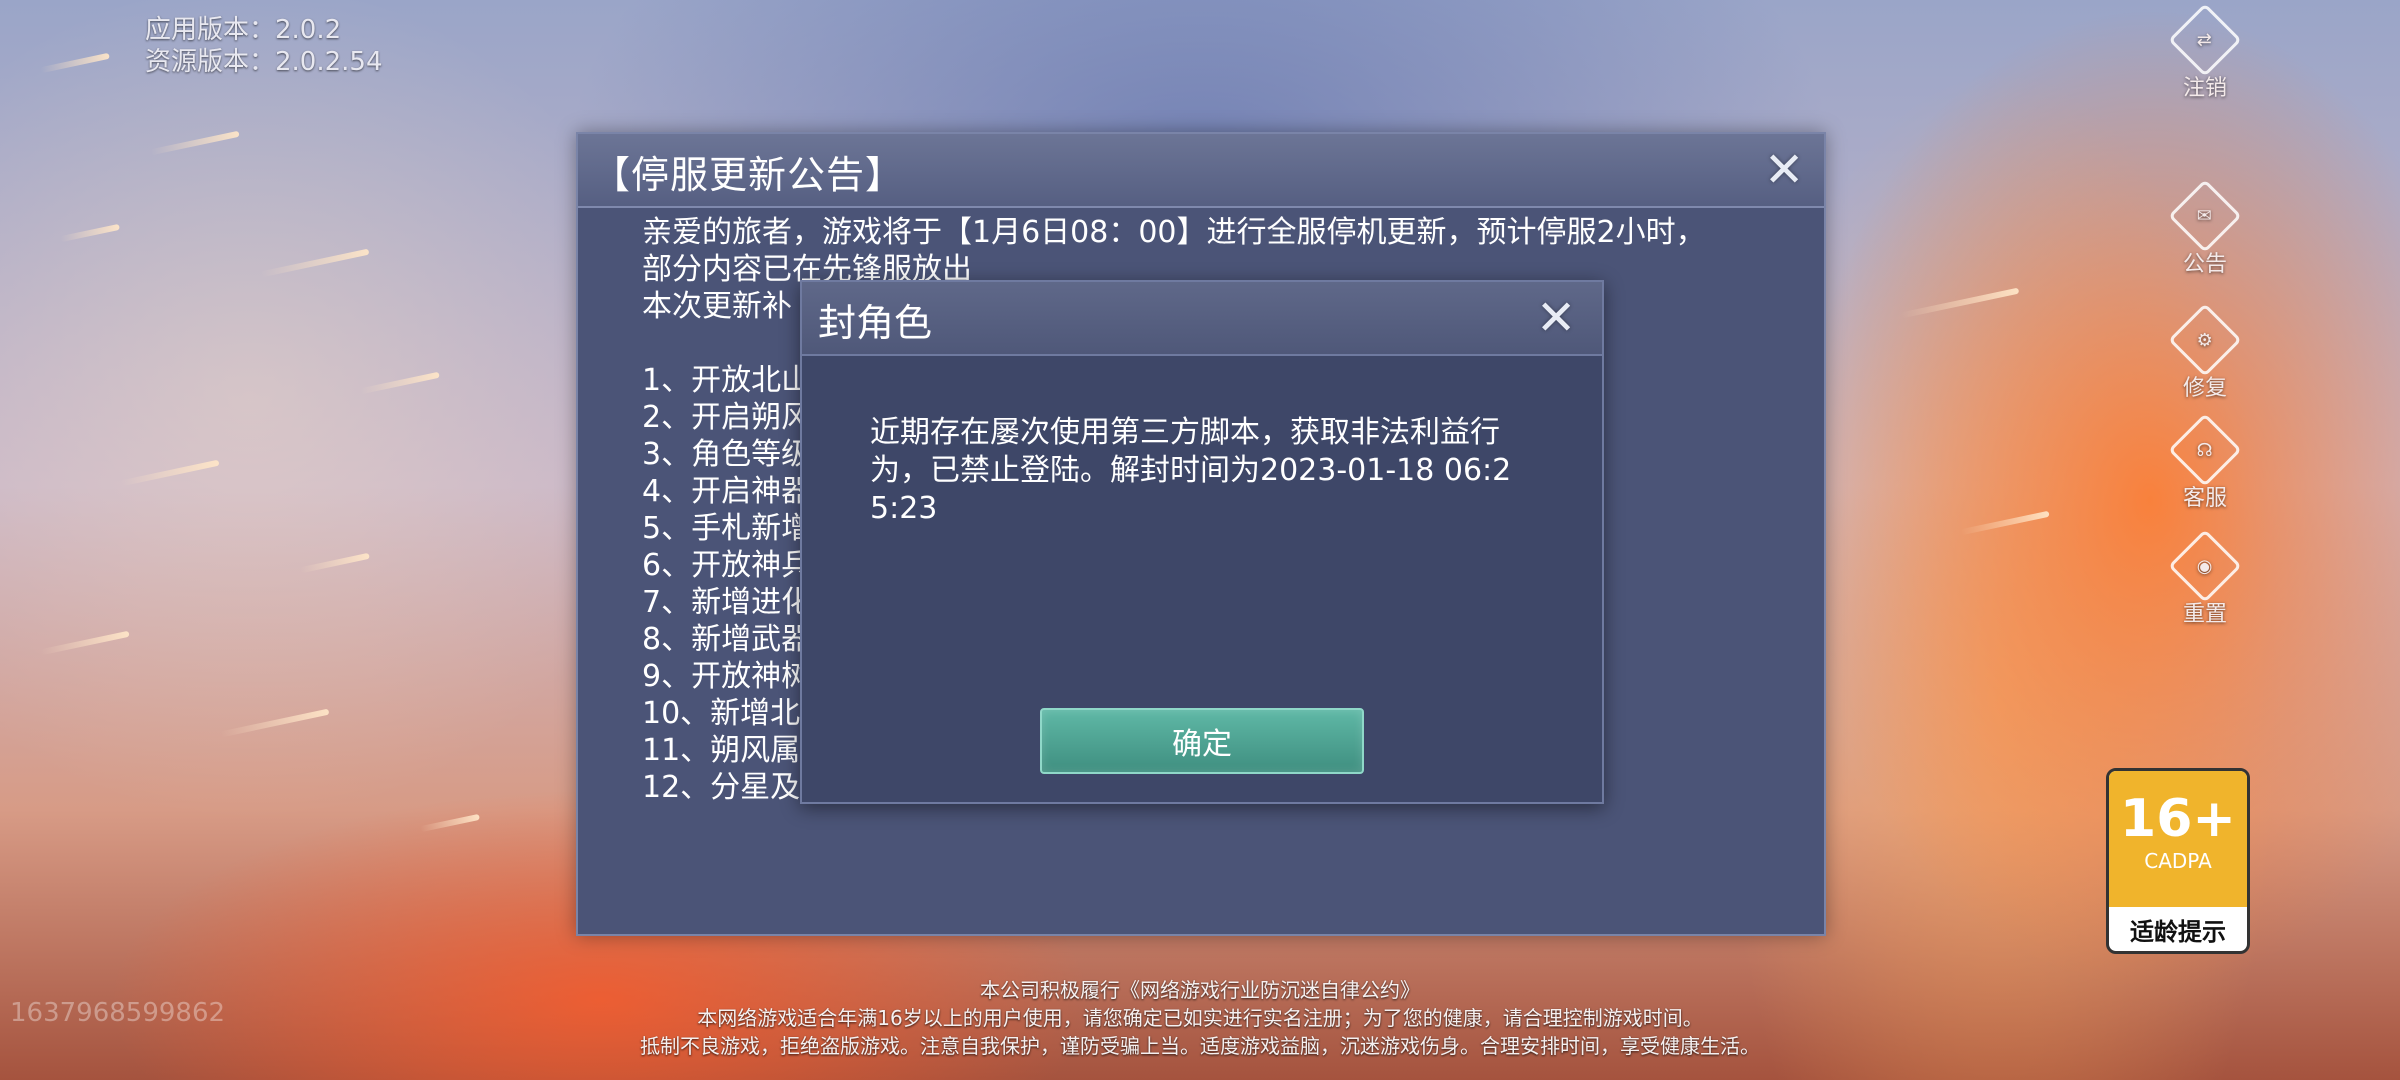 The width and height of the screenshot is (2400, 1080). Describe the element at coordinates (2204, 264) in the screenshot. I see `side-button-label: 公告` at that location.